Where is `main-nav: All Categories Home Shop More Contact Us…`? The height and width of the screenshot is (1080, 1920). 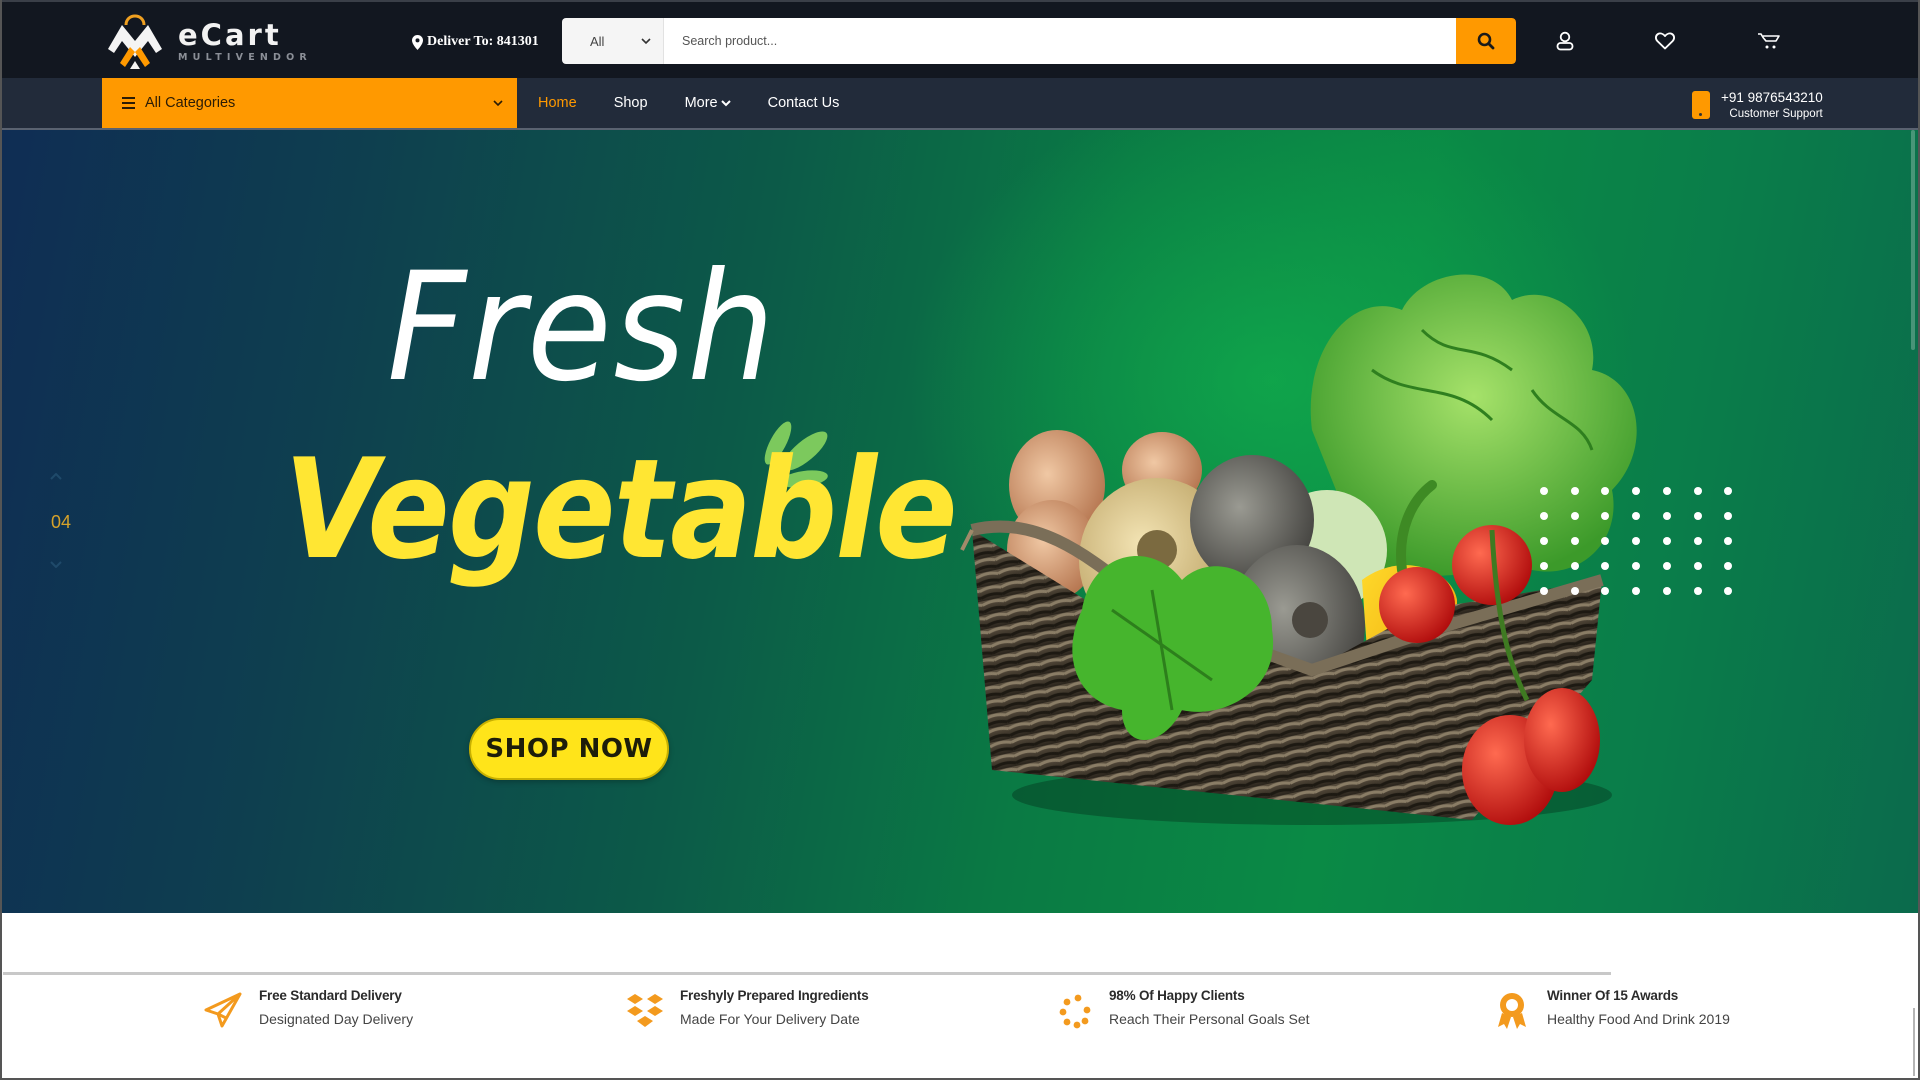
main-nav: All Categories Home Shop More Contact Us… is located at coordinates (960, 104).